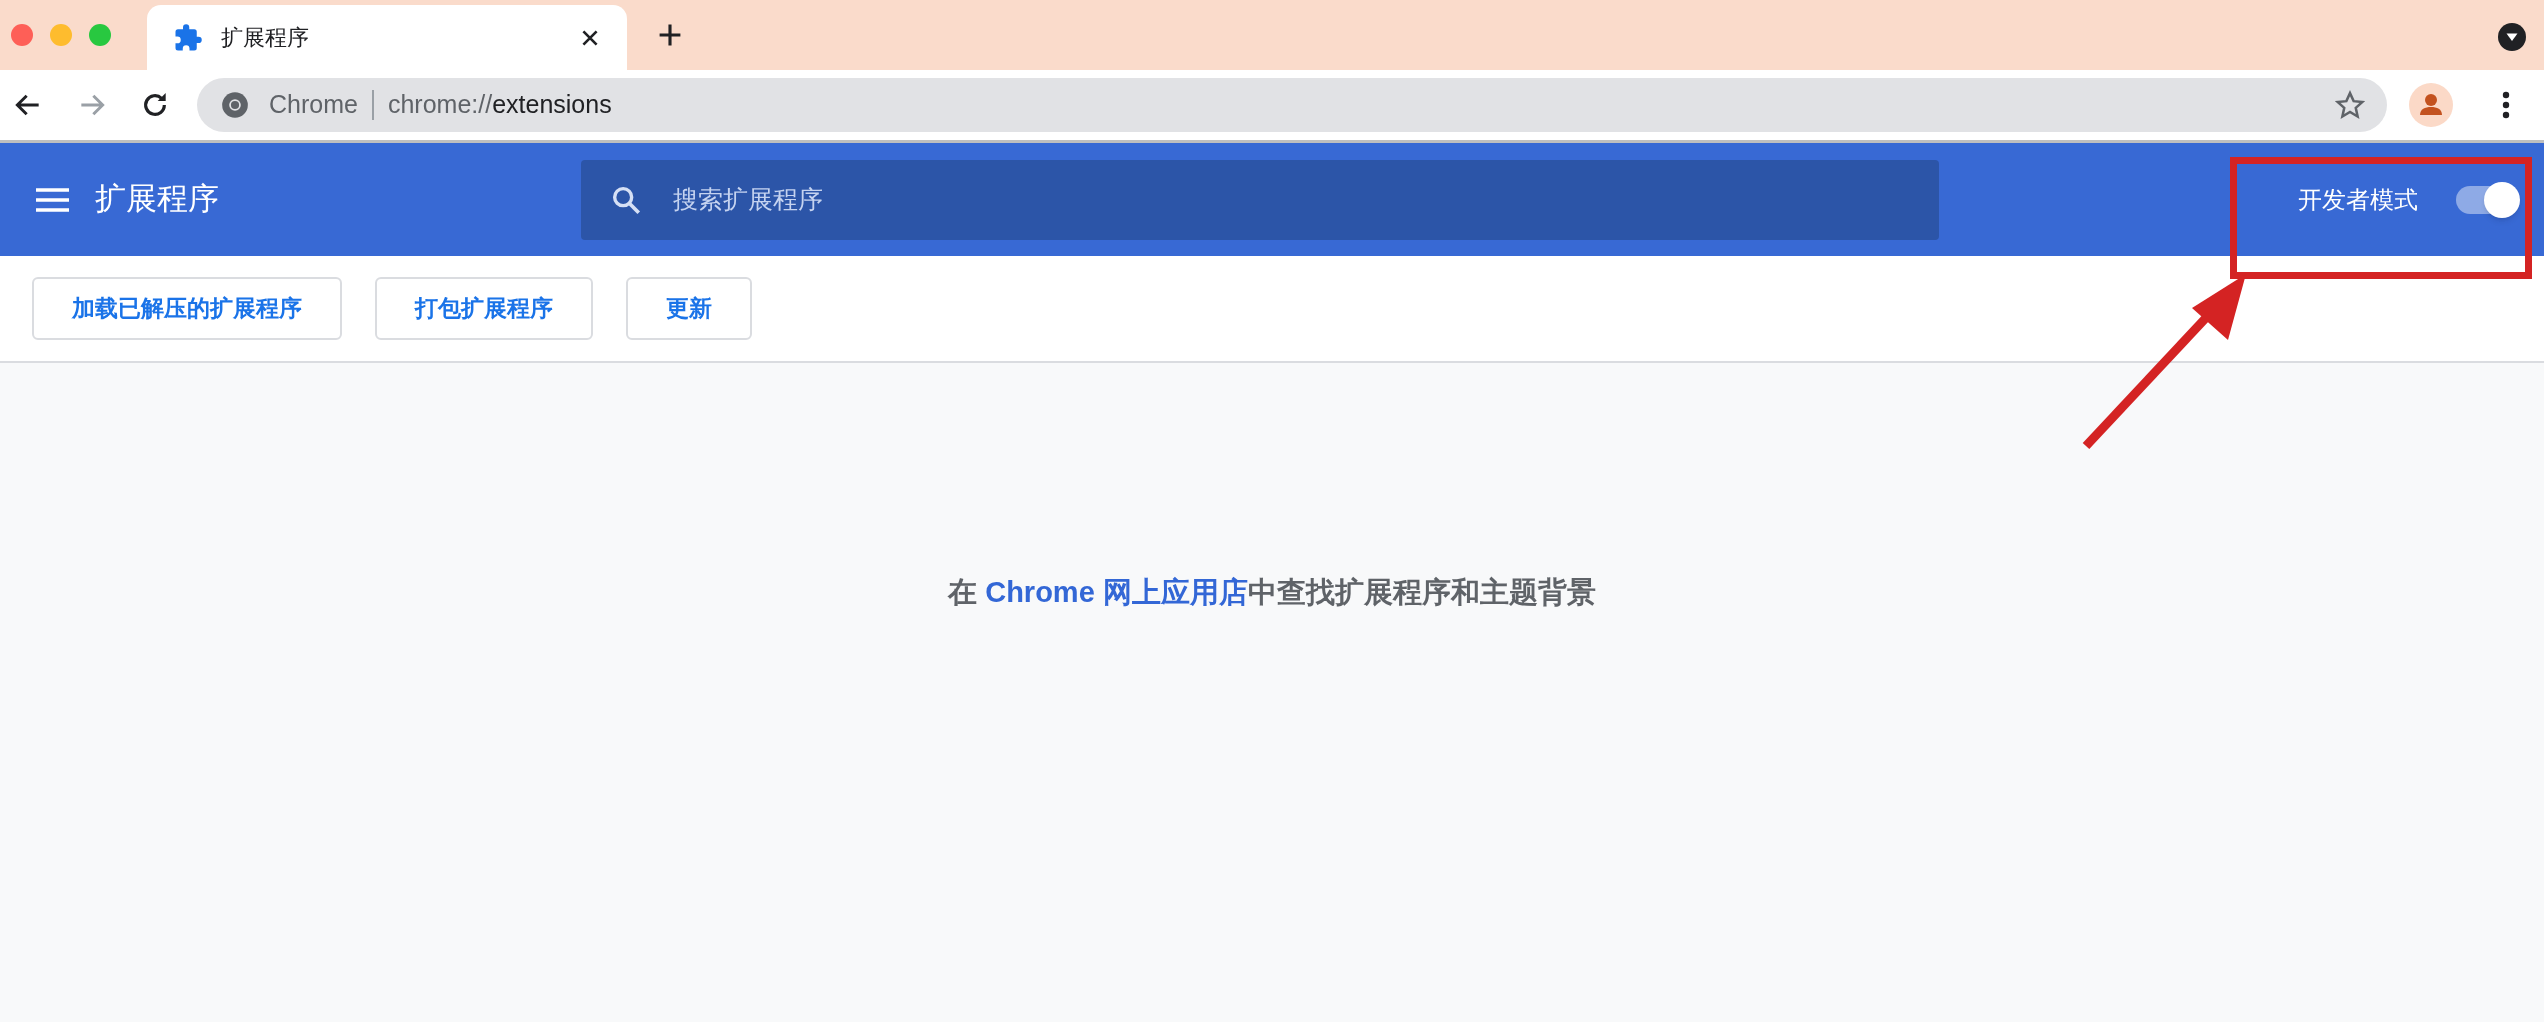 The width and height of the screenshot is (2544, 1022). I want to click on more-options-icon, so click(2506, 105).